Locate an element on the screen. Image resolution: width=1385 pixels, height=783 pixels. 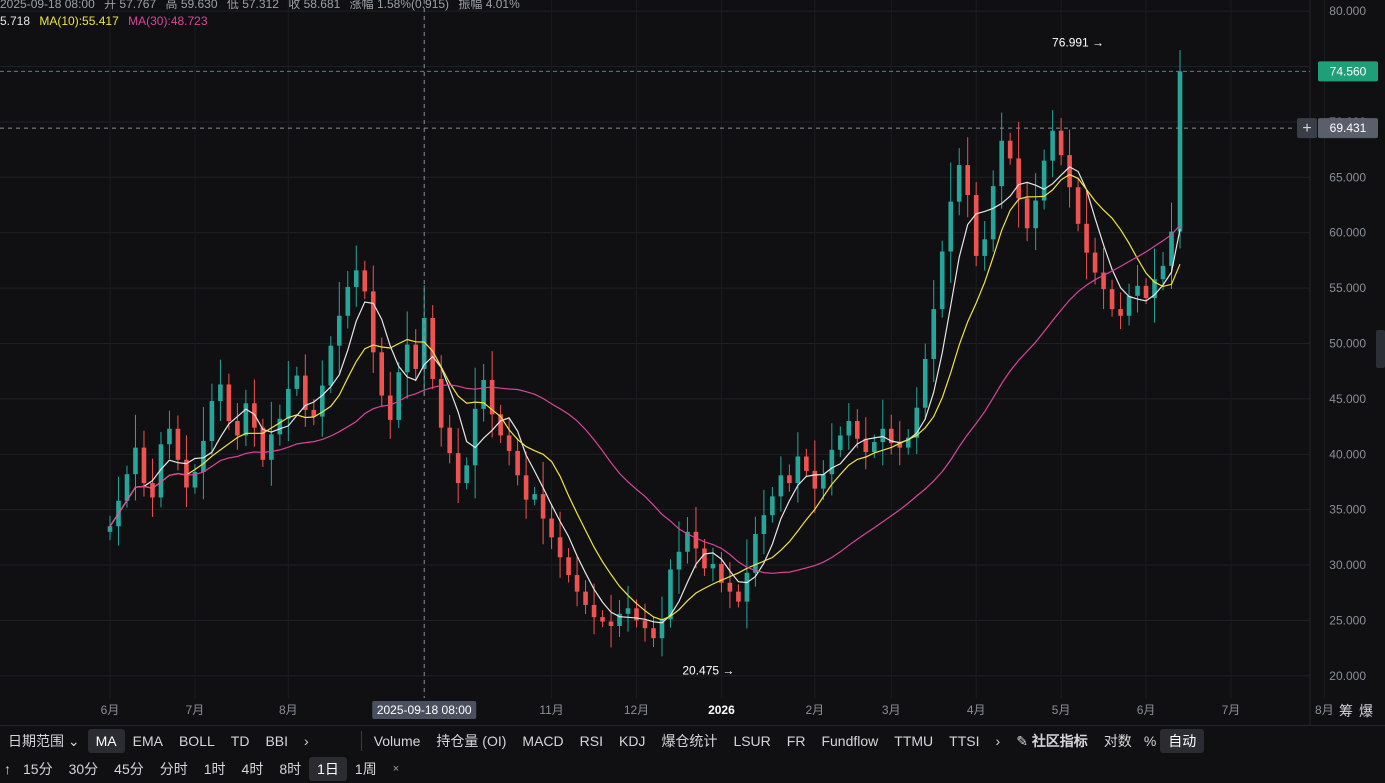
x-tick-label: 5月 is located at coordinates (1061, 710).